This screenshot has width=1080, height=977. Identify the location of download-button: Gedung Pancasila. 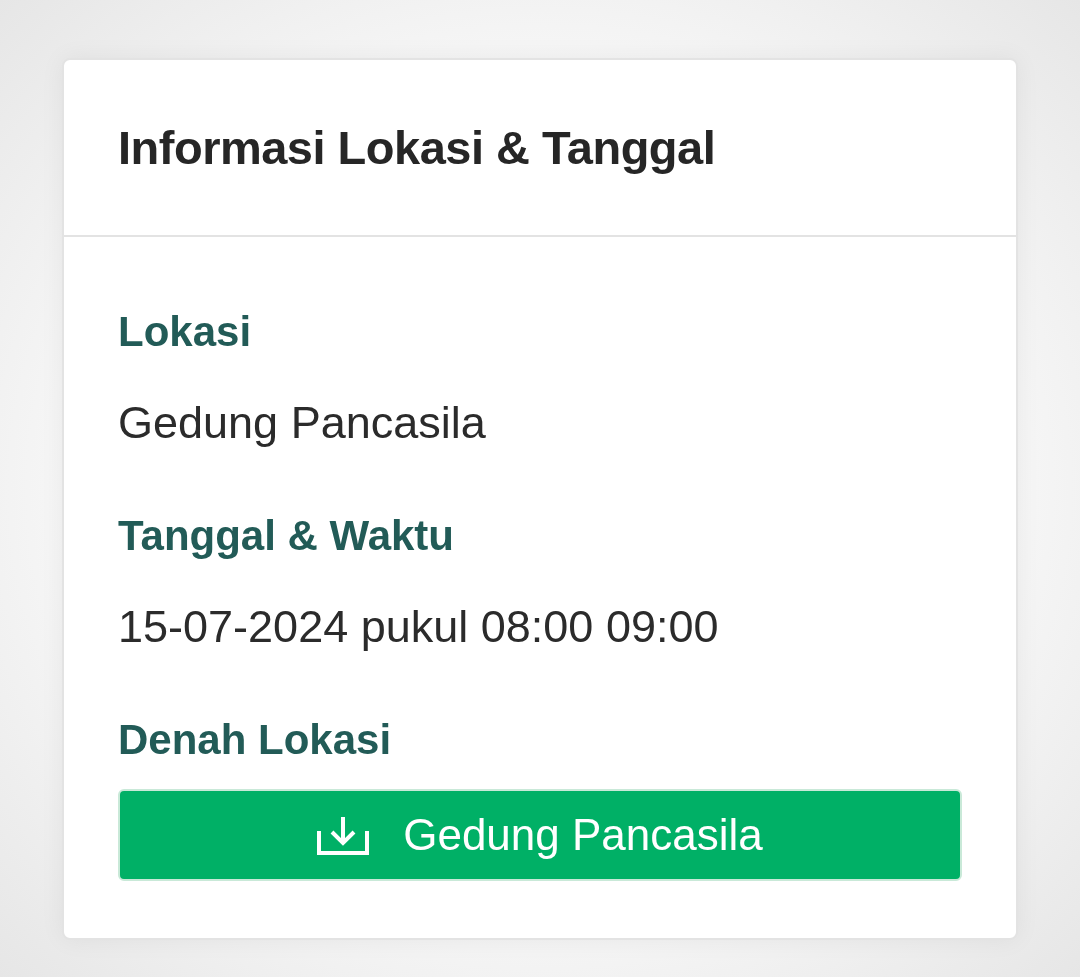
(540, 835).